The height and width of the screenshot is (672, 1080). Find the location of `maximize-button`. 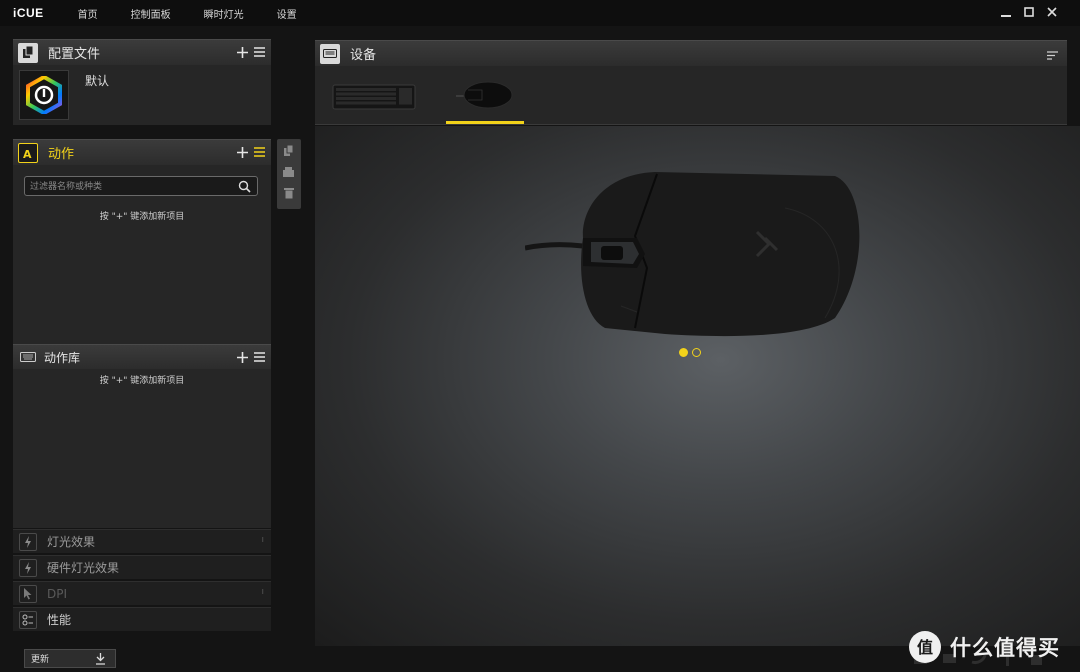

maximize-button is located at coordinates (1029, 12).